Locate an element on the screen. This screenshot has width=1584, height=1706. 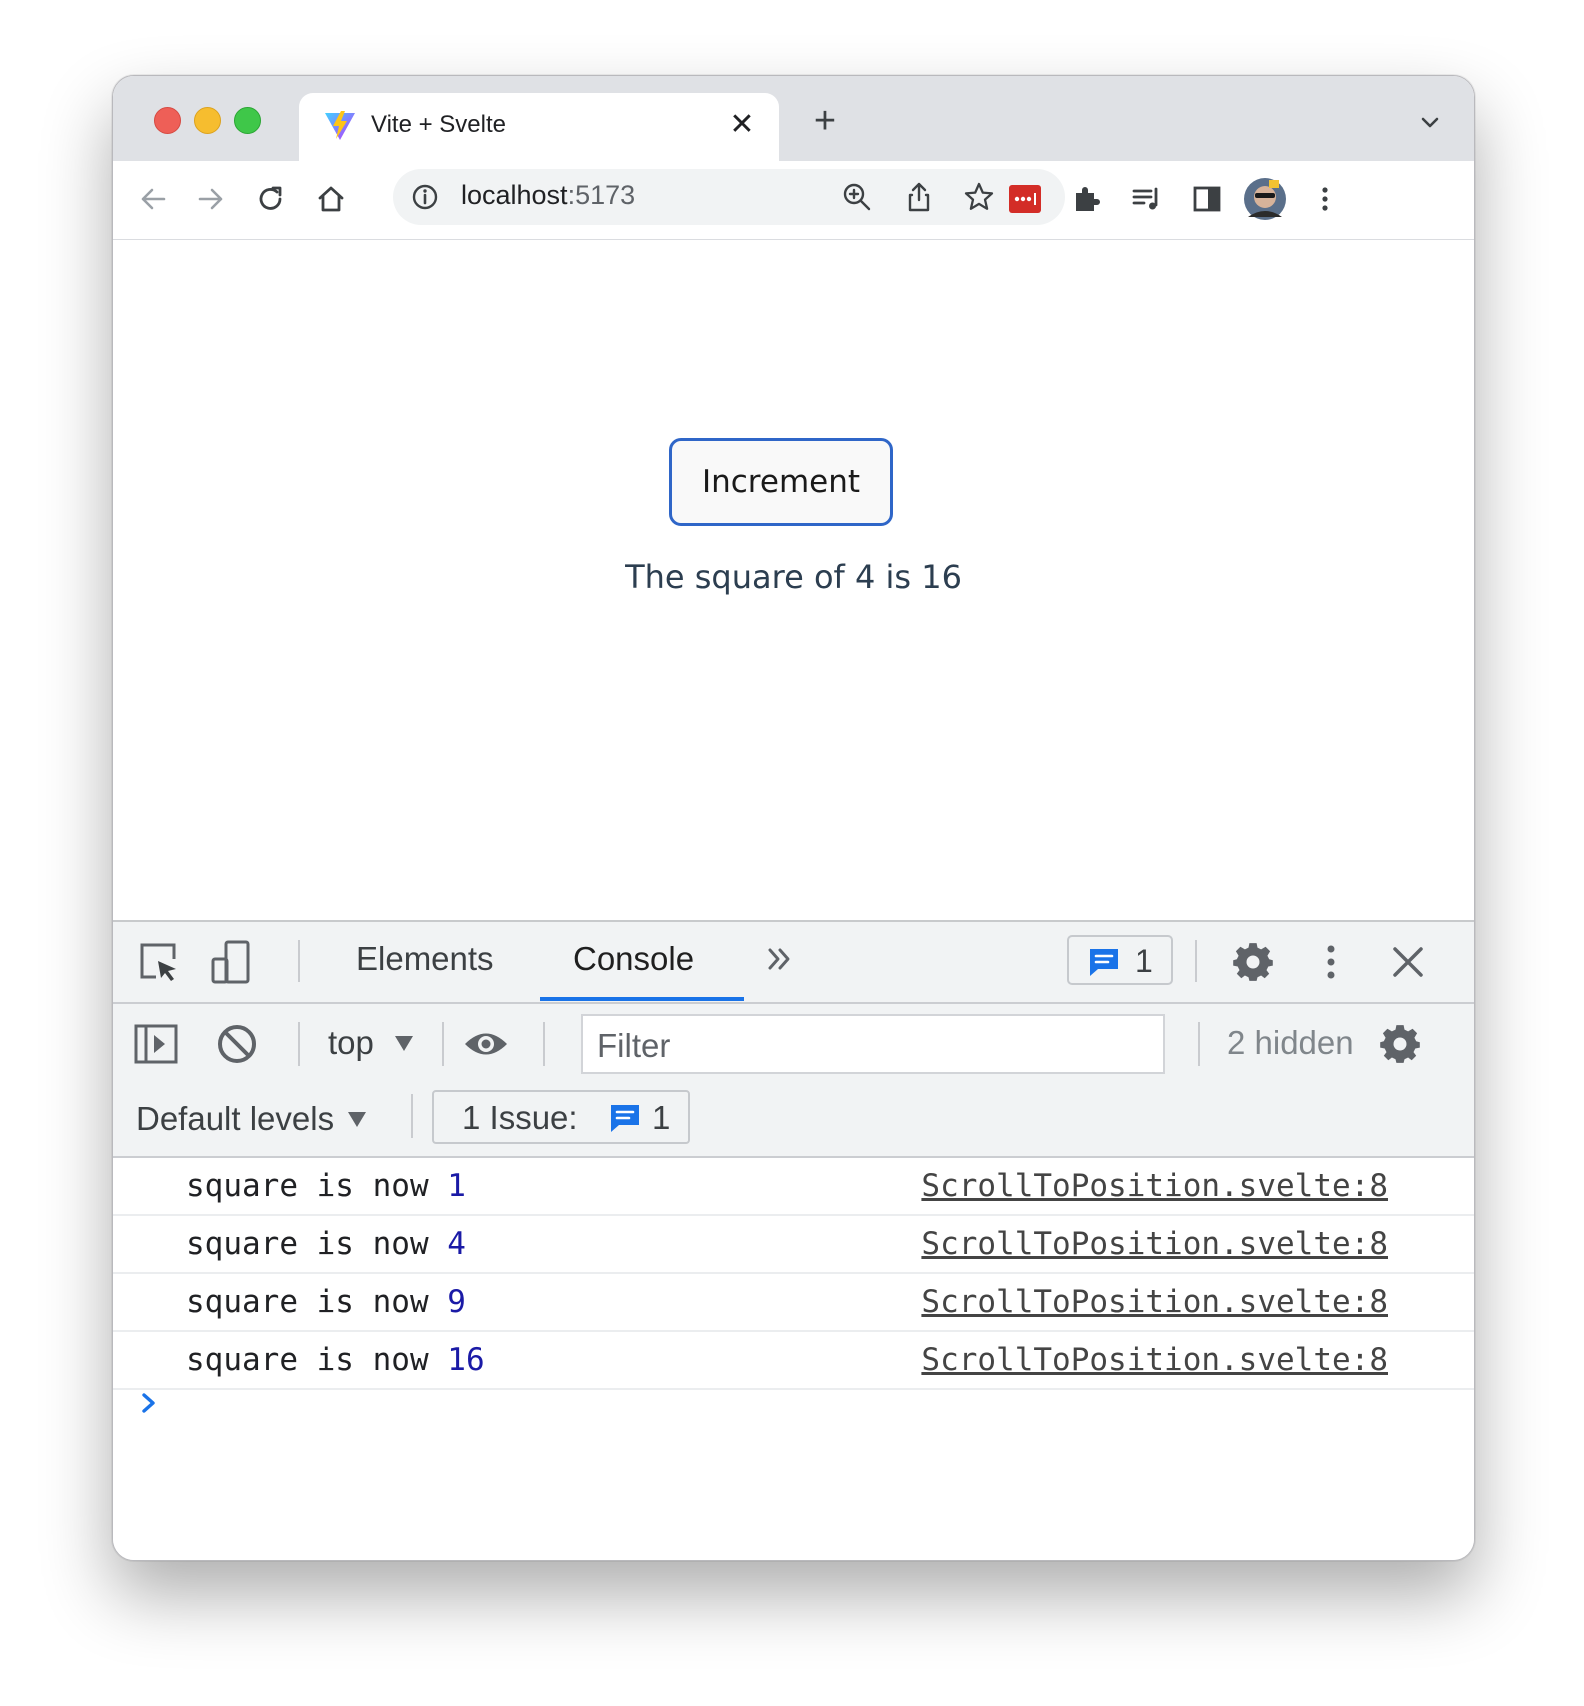
sidebar-toggle-icon is located at coordinates (156, 1044).